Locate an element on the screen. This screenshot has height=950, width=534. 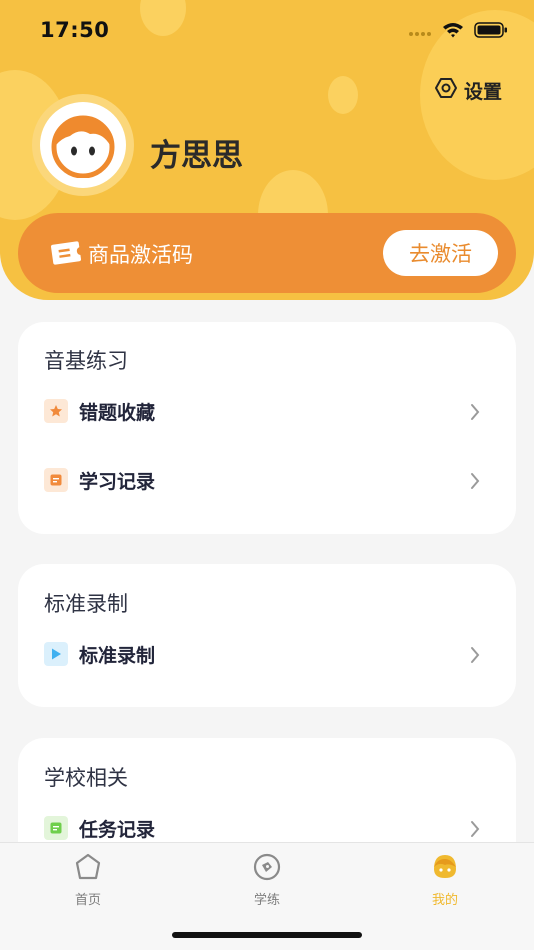
tab-label: 首页 is located at coordinates (87, 900).